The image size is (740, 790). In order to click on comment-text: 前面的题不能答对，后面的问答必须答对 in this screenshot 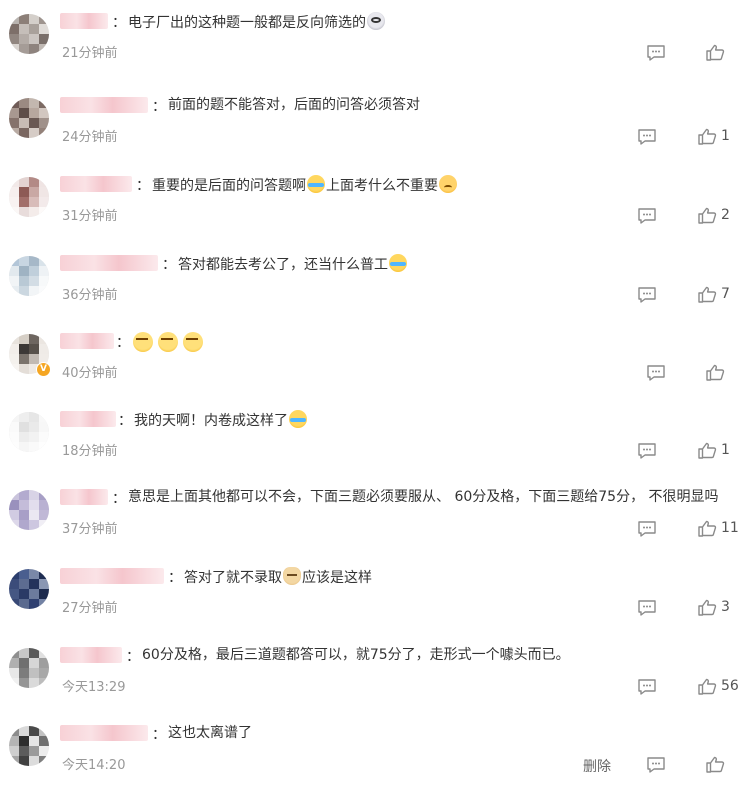, I will do `click(294, 105)`.